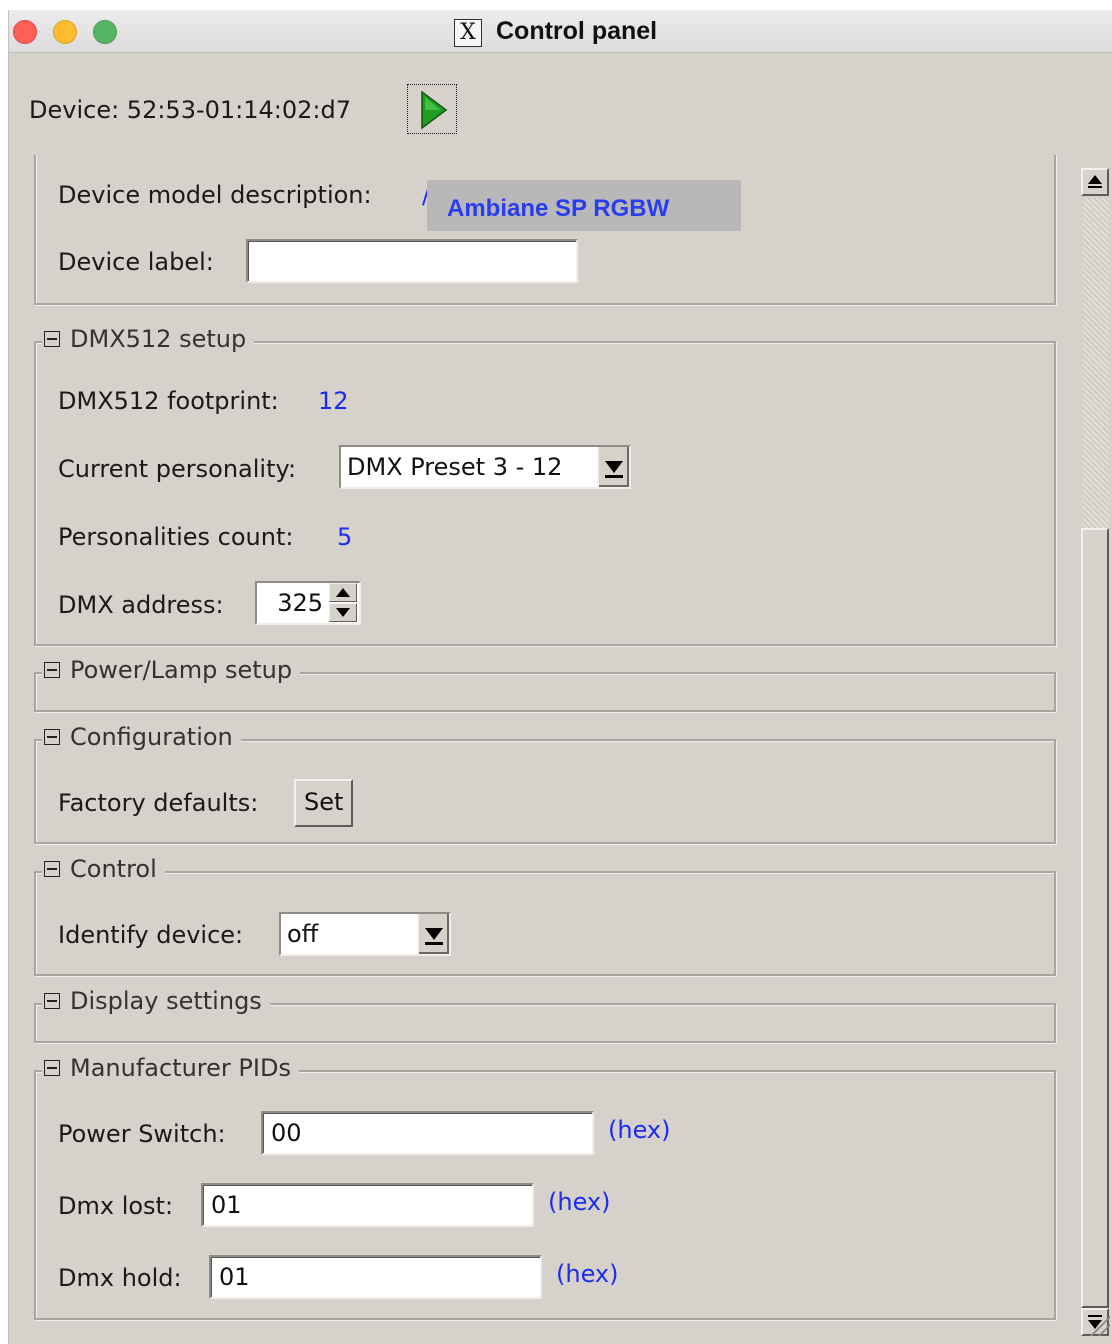 This screenshot has height=1344, width=1112. What do you see at coordinates (343, 612) in the screenshot?
I see `spin-down-icon` at bounding box center [343, 612].